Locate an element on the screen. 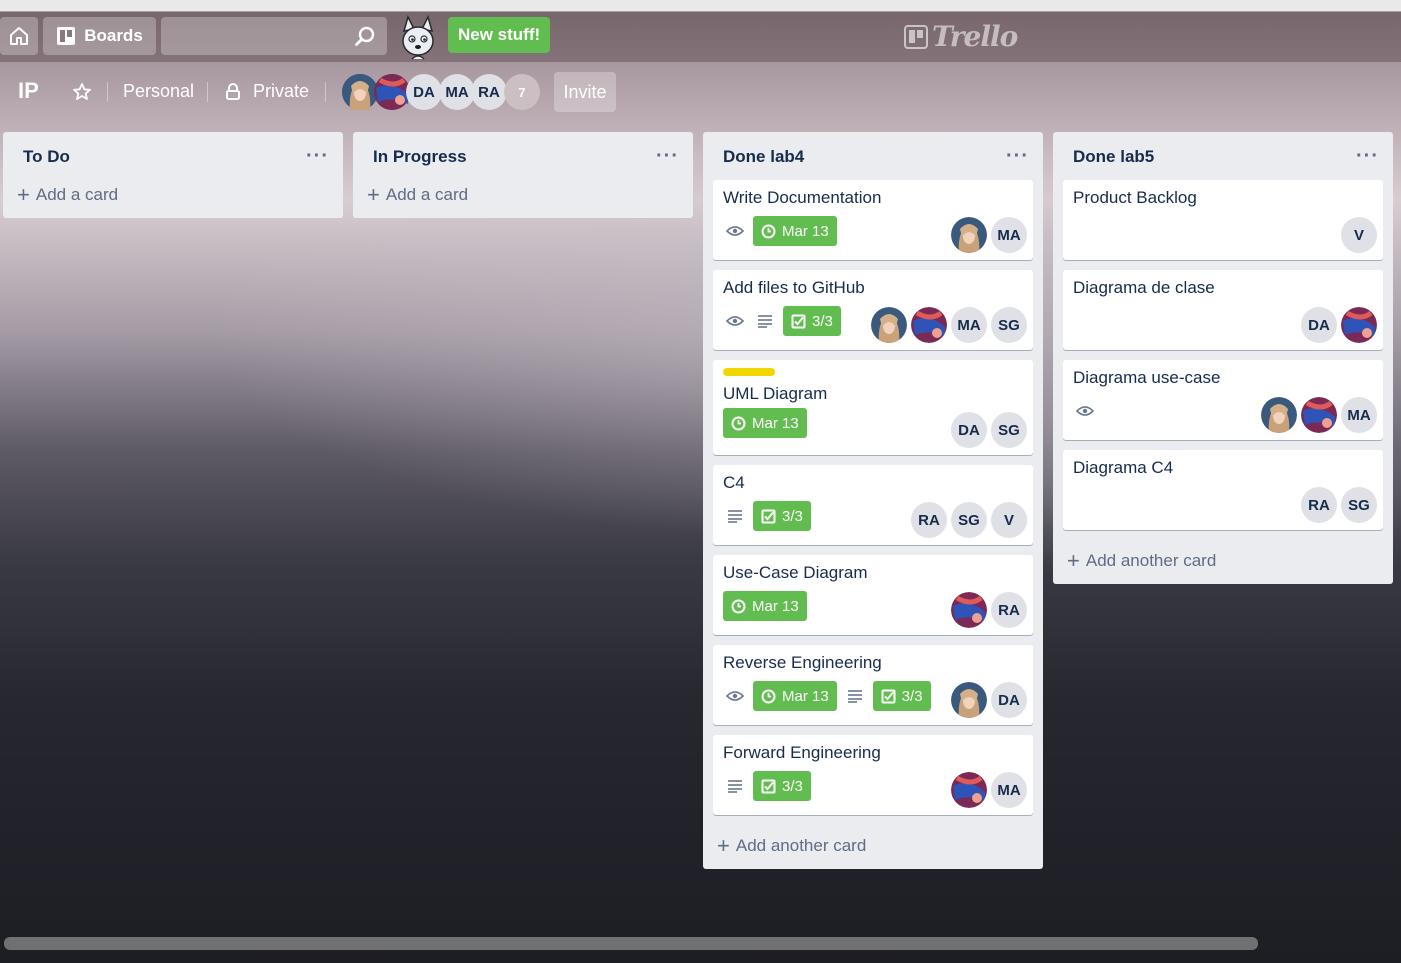  card-c4: C4 3/3 RA SG V is located at coordinates (873, 505).